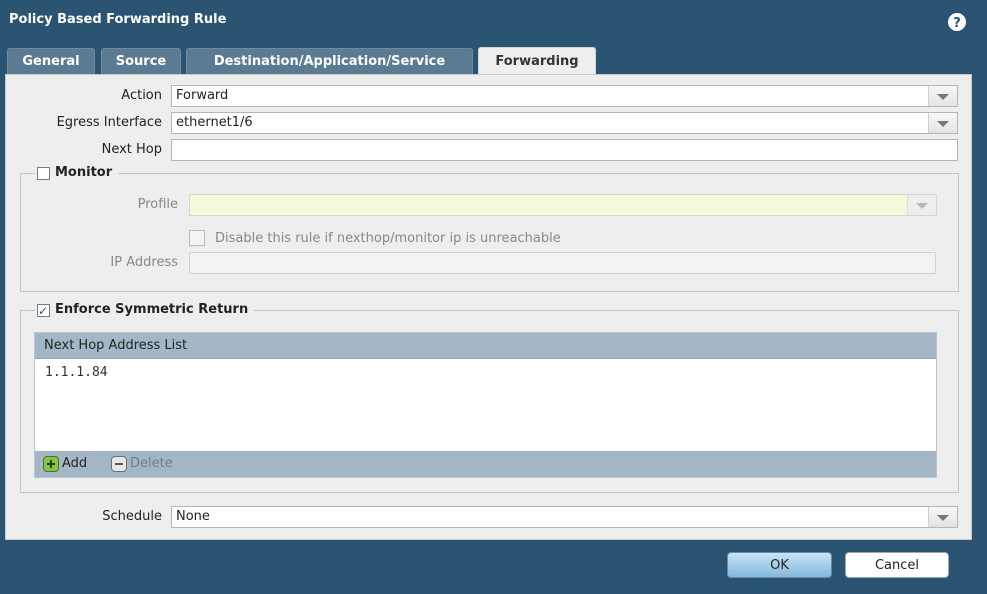 This screenshot has height=594, width=987. I want to click on next-hop-address-list-header: Next Hop Address List, so click(485, 346).